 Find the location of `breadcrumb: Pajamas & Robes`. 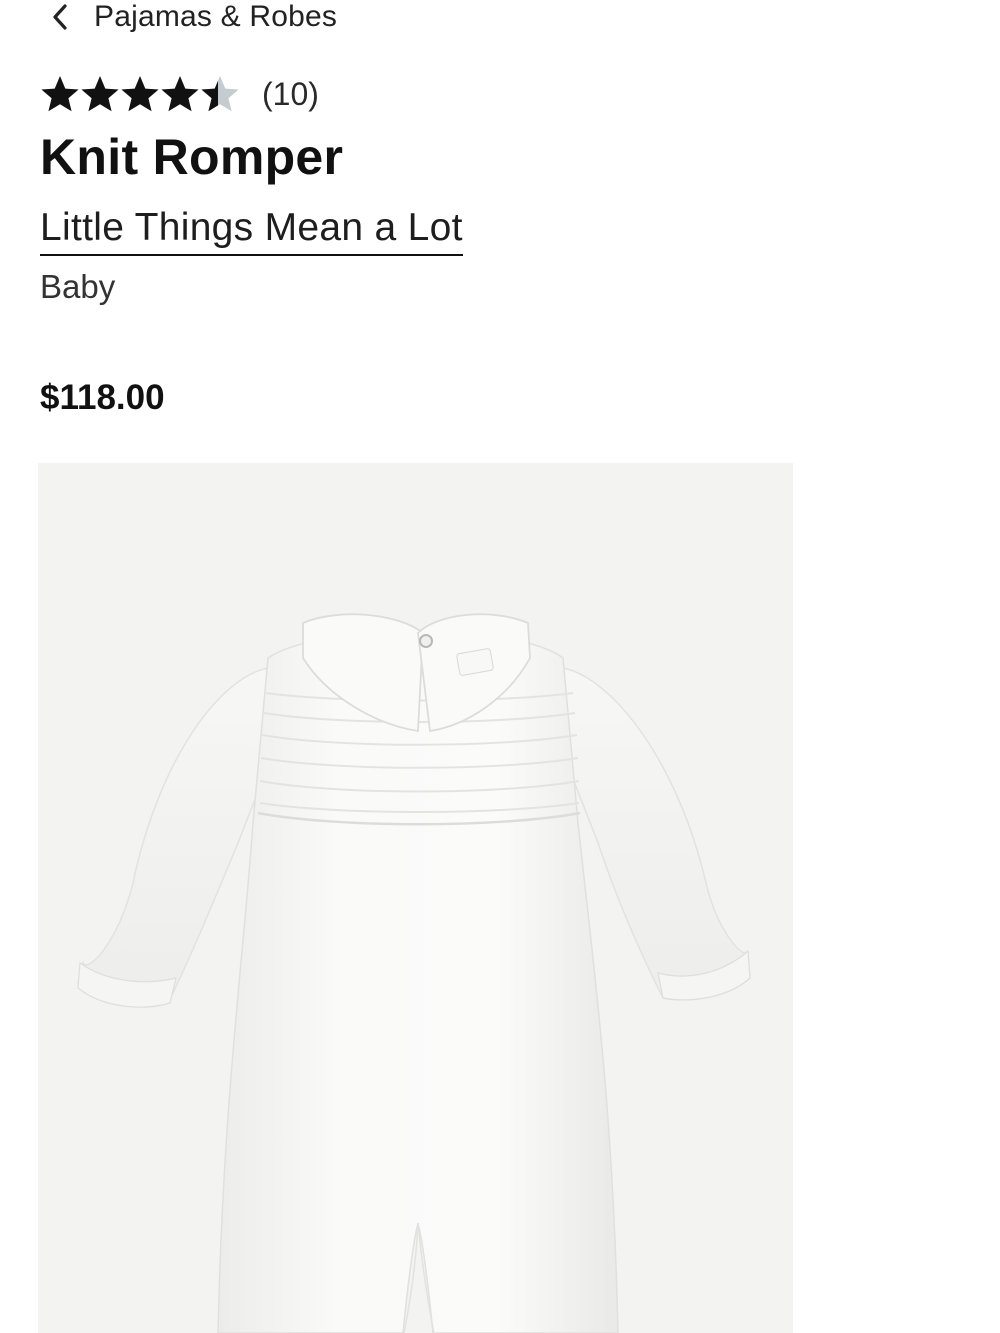

breadcrumb: Pajamas & Robes is located at coordinates (193, 17).